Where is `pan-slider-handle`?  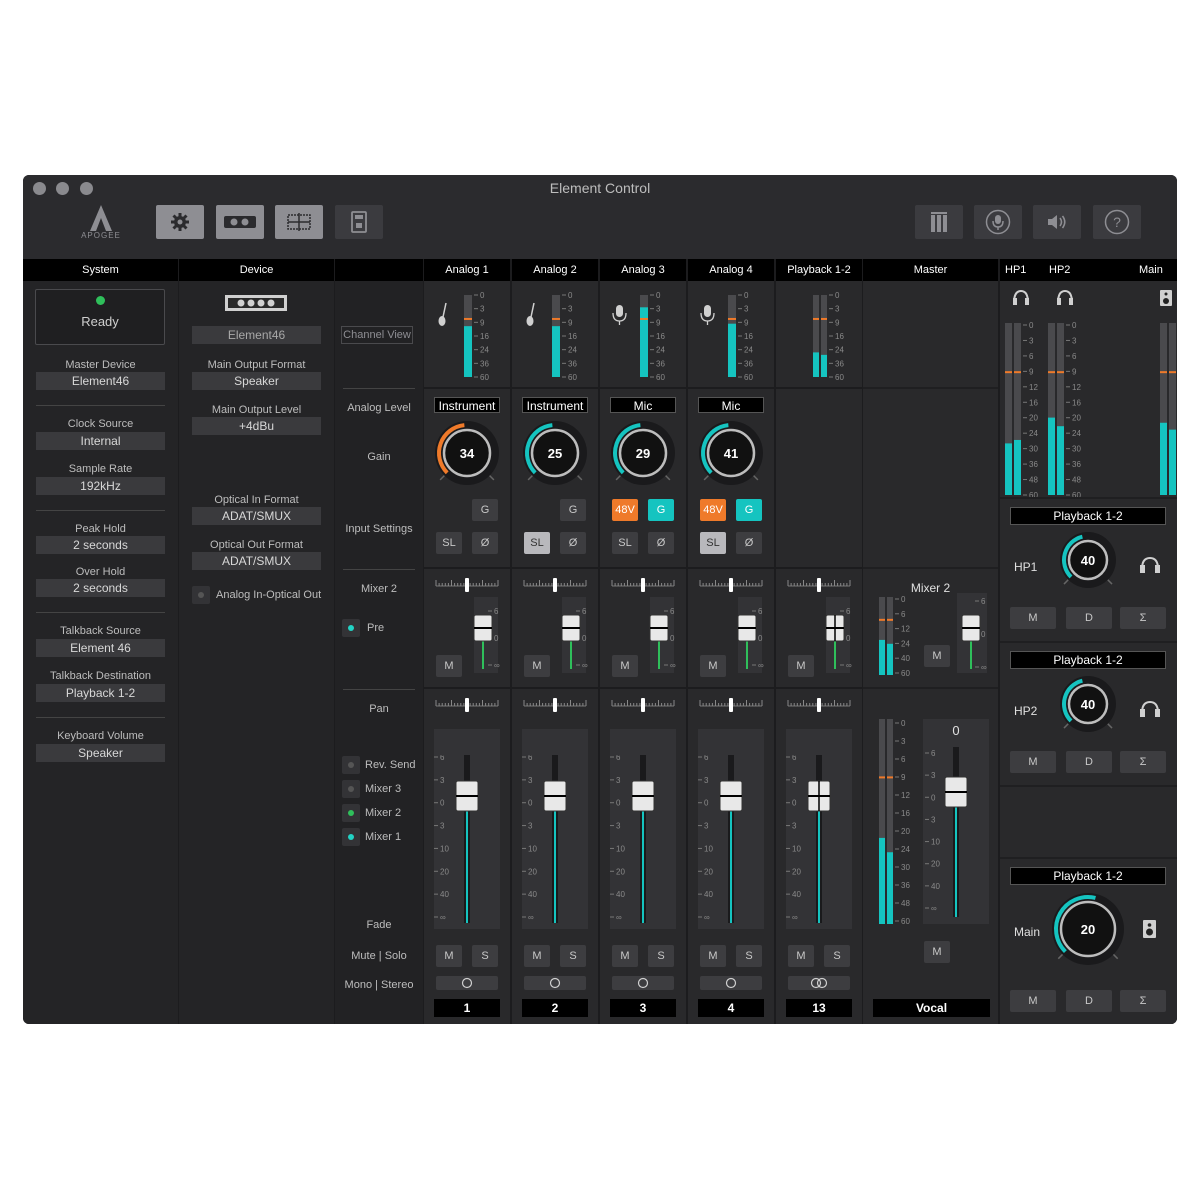
pan-slider-handle is located at coordinates (555, 705).